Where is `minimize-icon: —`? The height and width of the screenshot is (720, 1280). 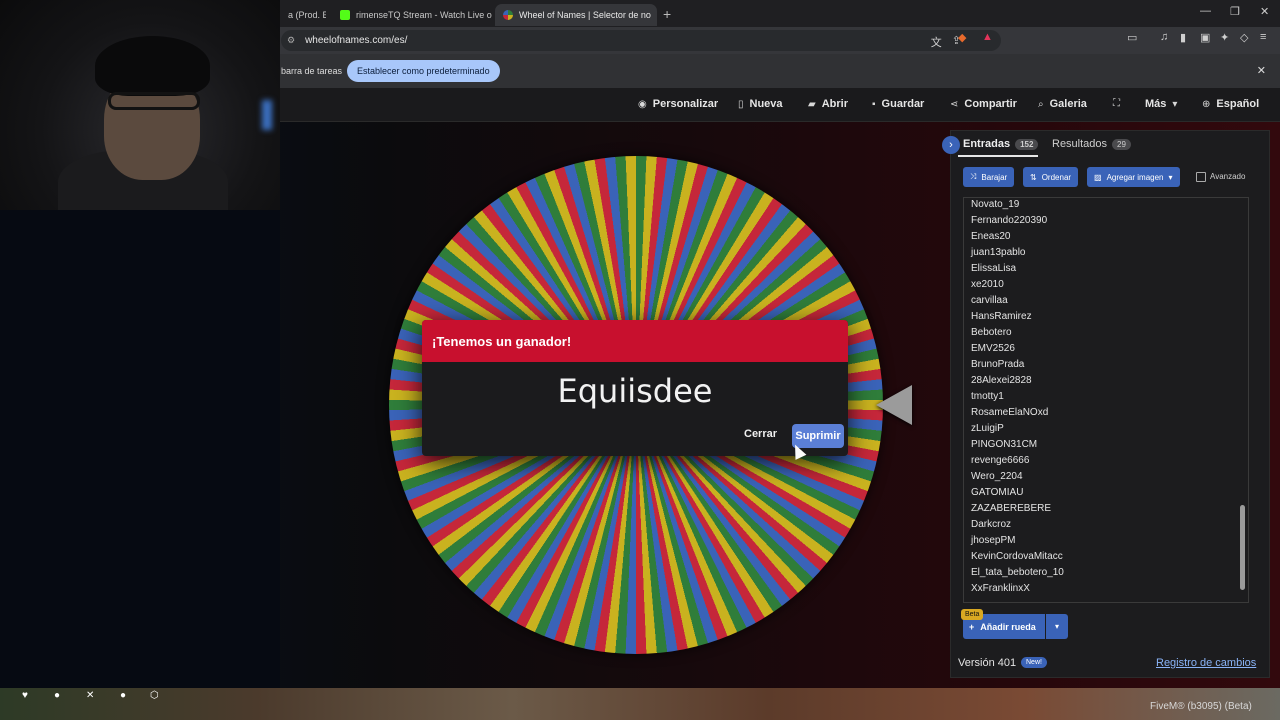
minimize-icon: — is located at coordinates (1205, 11).